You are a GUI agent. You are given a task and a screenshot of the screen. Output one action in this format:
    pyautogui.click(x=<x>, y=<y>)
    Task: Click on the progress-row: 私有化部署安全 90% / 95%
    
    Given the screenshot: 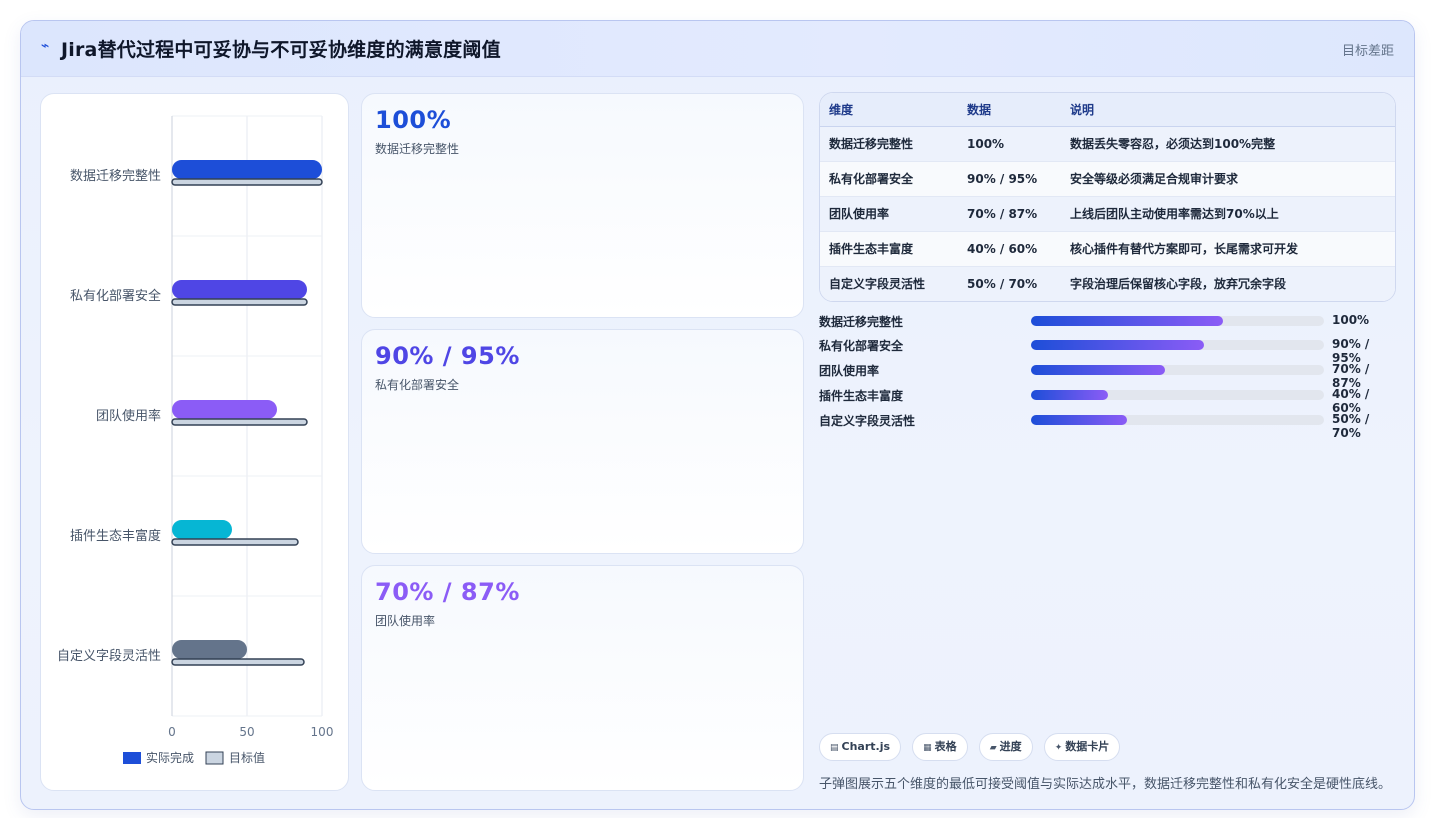 What is the action you would take?
    pyautogui.click(x=1107, y=350)
    